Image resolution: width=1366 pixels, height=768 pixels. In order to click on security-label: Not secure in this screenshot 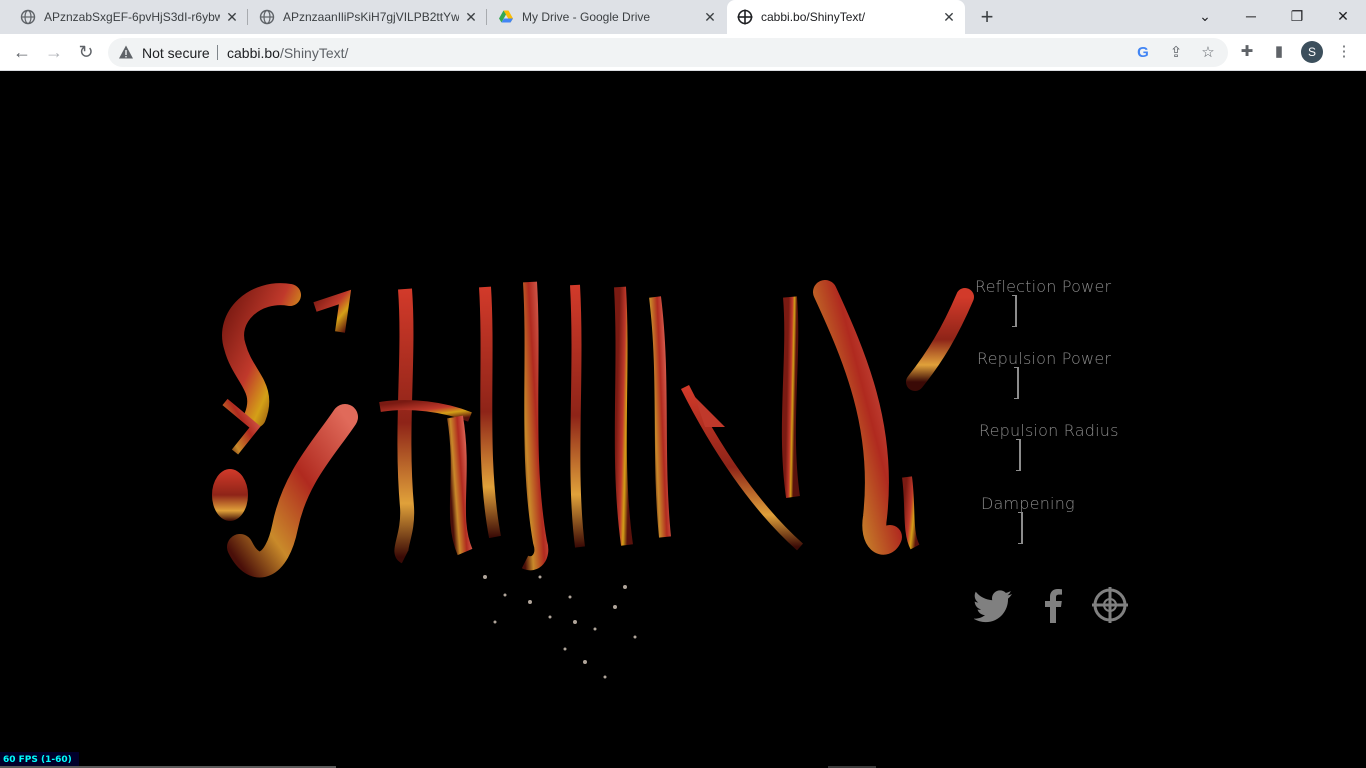, I will do `click(176, 53)`.